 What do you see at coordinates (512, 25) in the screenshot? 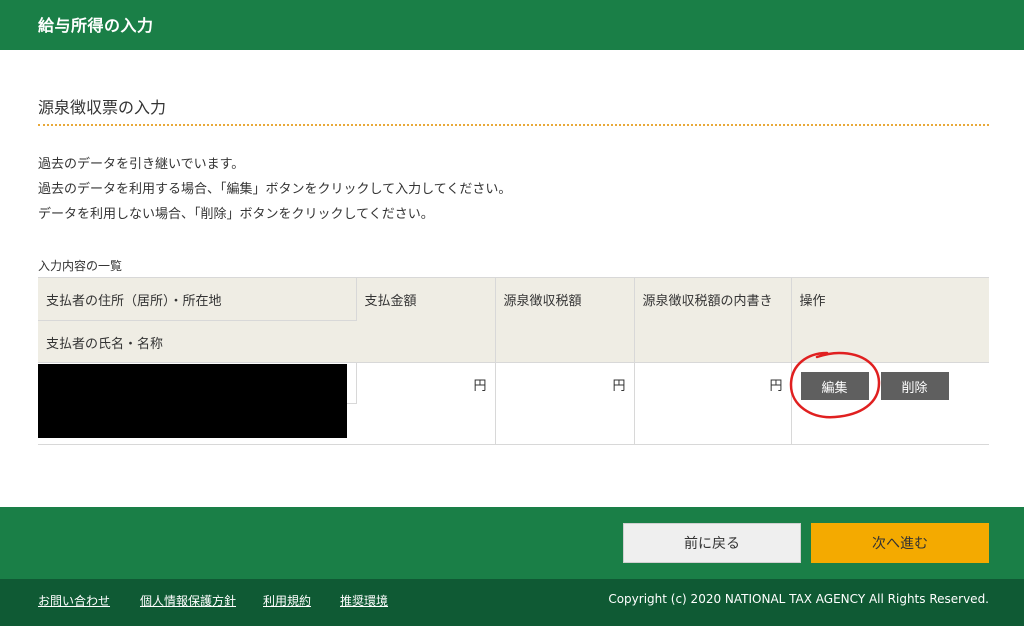
I see `page-header: 給与所得の入力` at bounding box center [512, 25].